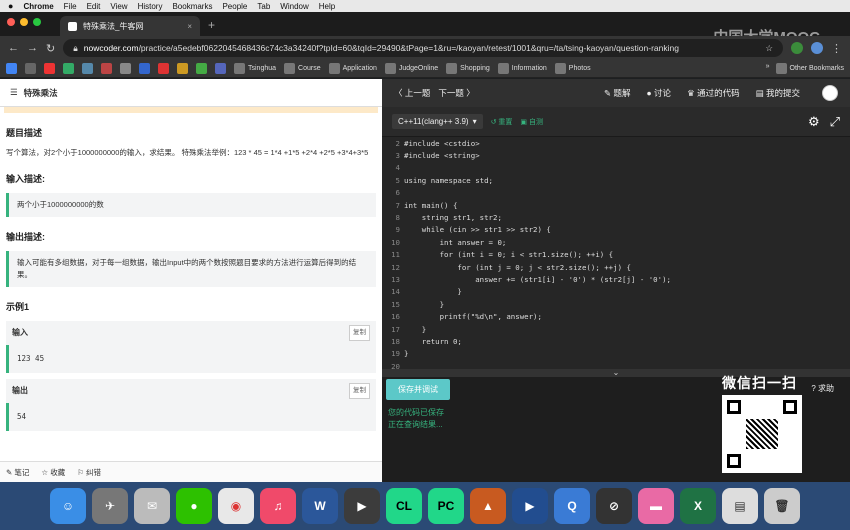 This screenshot has height=530, width=850. I want to click on bookmark-photos: Photos, so click(572, 68).